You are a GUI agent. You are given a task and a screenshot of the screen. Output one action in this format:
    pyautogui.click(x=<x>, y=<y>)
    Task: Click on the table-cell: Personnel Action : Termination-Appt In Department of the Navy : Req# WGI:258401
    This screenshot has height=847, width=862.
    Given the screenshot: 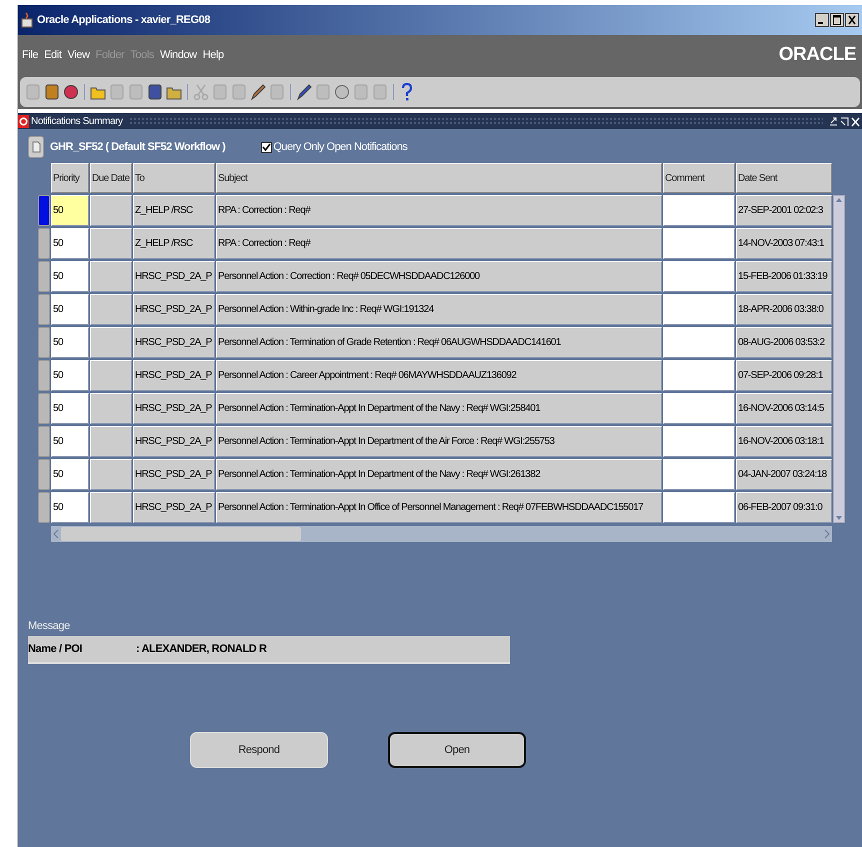 What is the action you would take?
    pyautogui.click(x=439, y=408)
    